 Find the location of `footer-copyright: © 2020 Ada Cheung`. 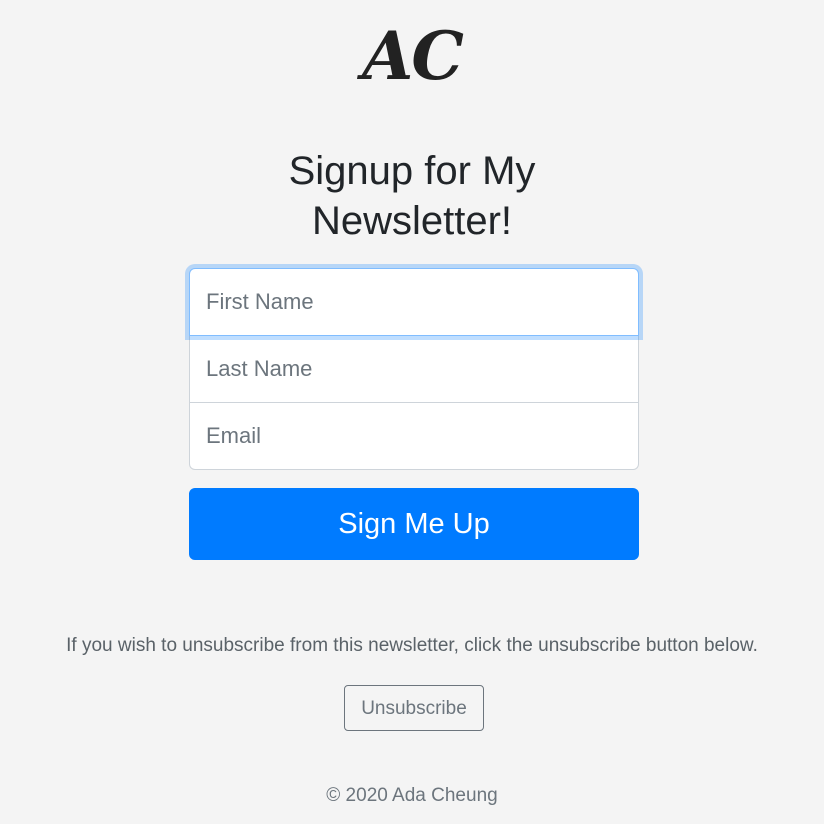

footer-copyright: © 2020 Ada Cheung is located at coordinates (412, 795).